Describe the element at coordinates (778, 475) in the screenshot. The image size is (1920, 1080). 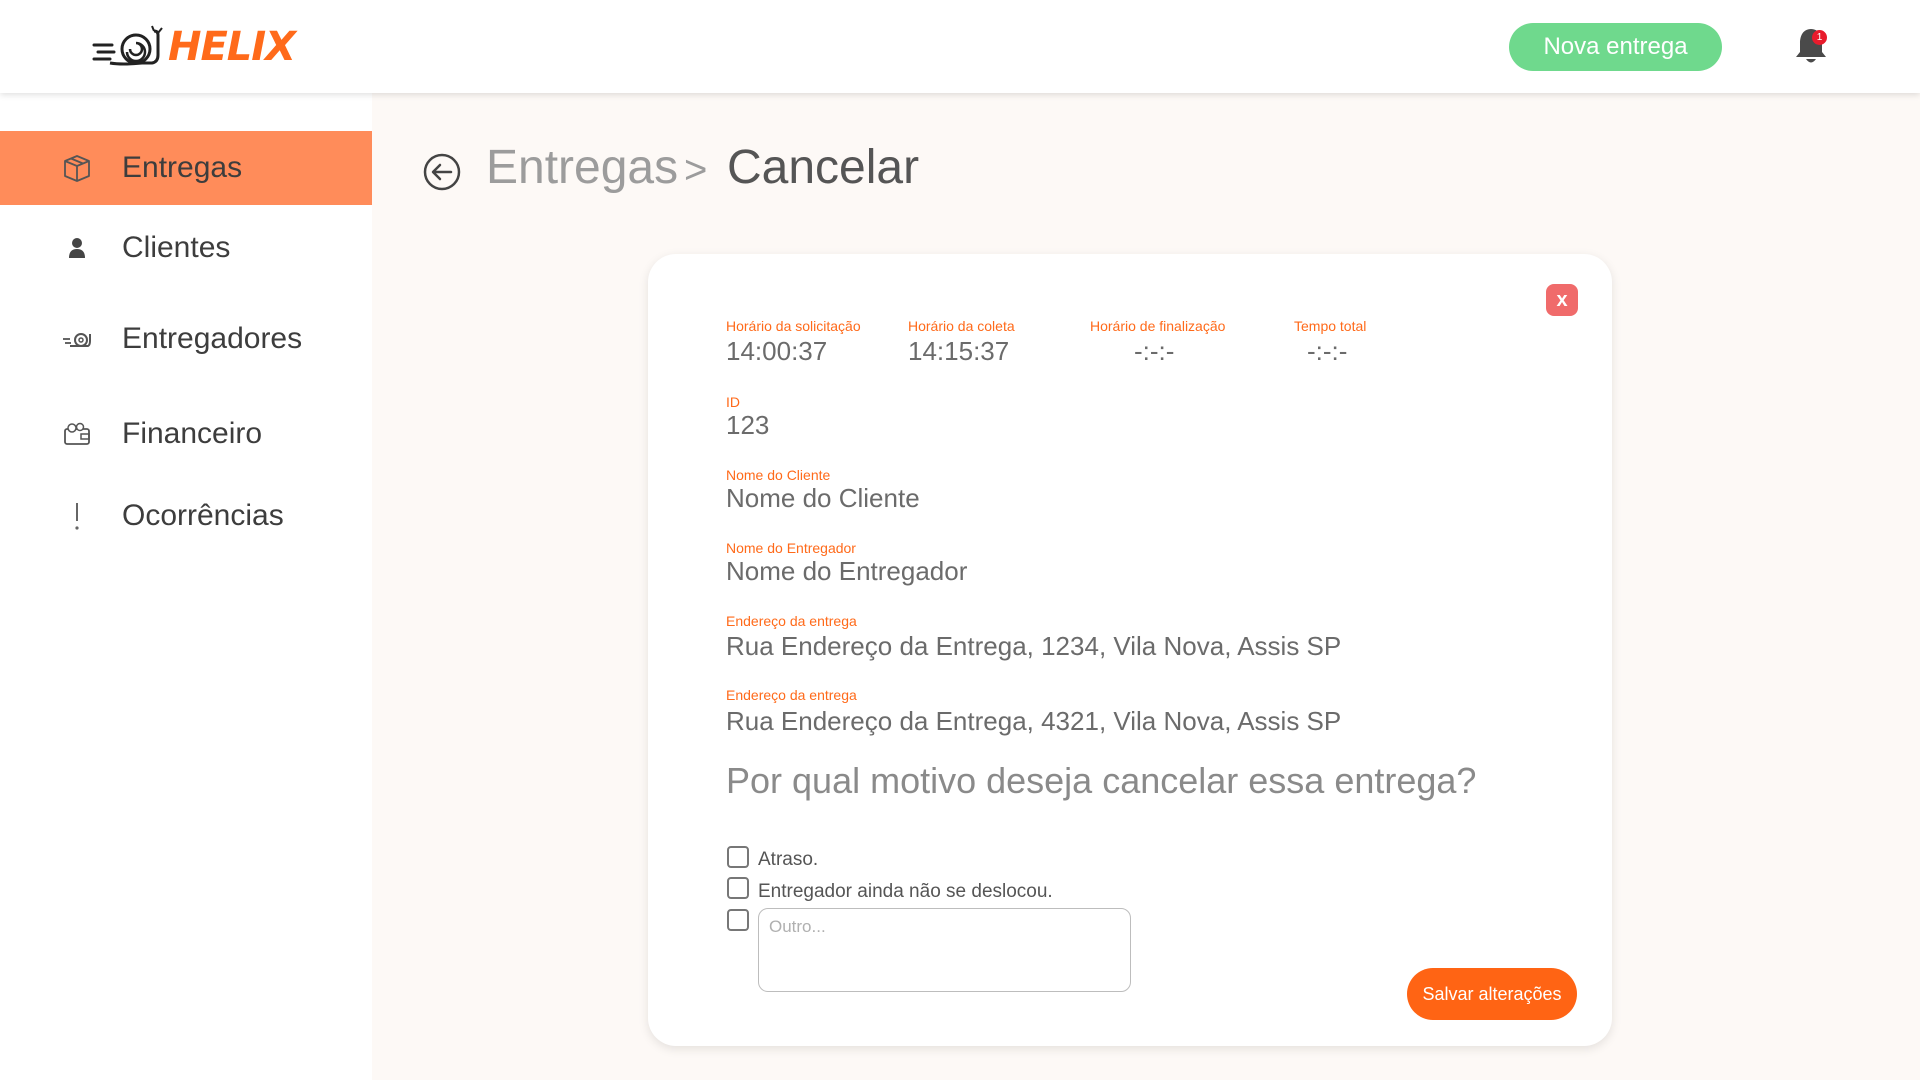
I see `client-label: Nome do Cliente` at that location.